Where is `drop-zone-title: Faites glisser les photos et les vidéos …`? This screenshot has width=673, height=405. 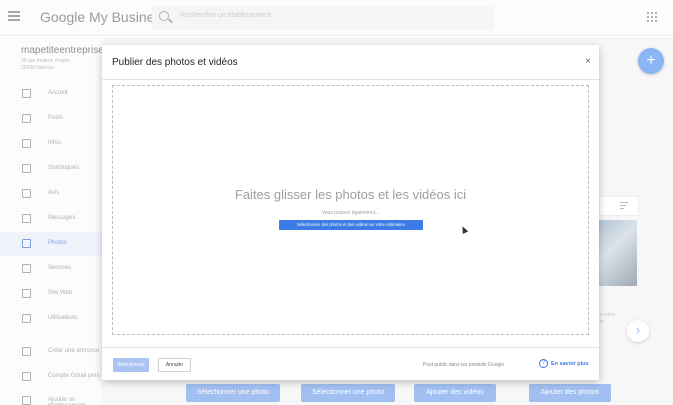
drop-zone-title: Faites glisser les photos et les vidéos … is located at coordinates (350, 194).